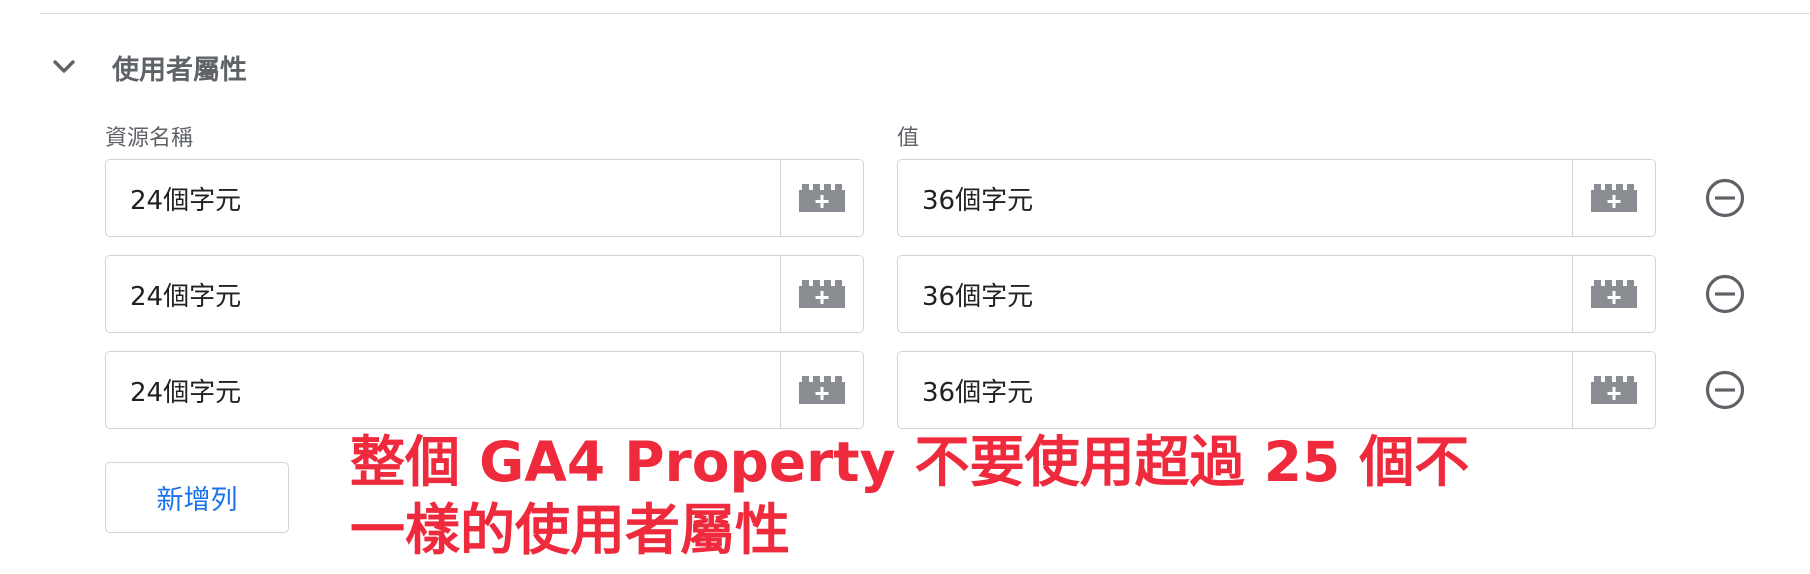 This screenshot has height=574, width=1810. Describe the element at coordinates (197, 497) in the screenshot. I see `add-row-button: 新增列` at that location.